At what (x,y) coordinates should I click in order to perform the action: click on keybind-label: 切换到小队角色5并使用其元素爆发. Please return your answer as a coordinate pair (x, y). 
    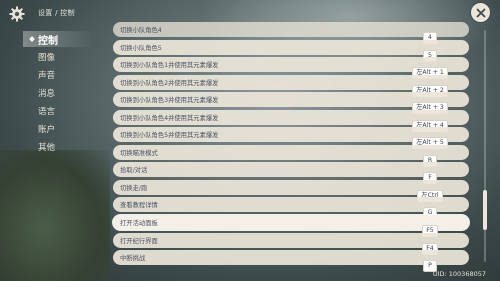
    Looking at the image, I should click on (169, 136).